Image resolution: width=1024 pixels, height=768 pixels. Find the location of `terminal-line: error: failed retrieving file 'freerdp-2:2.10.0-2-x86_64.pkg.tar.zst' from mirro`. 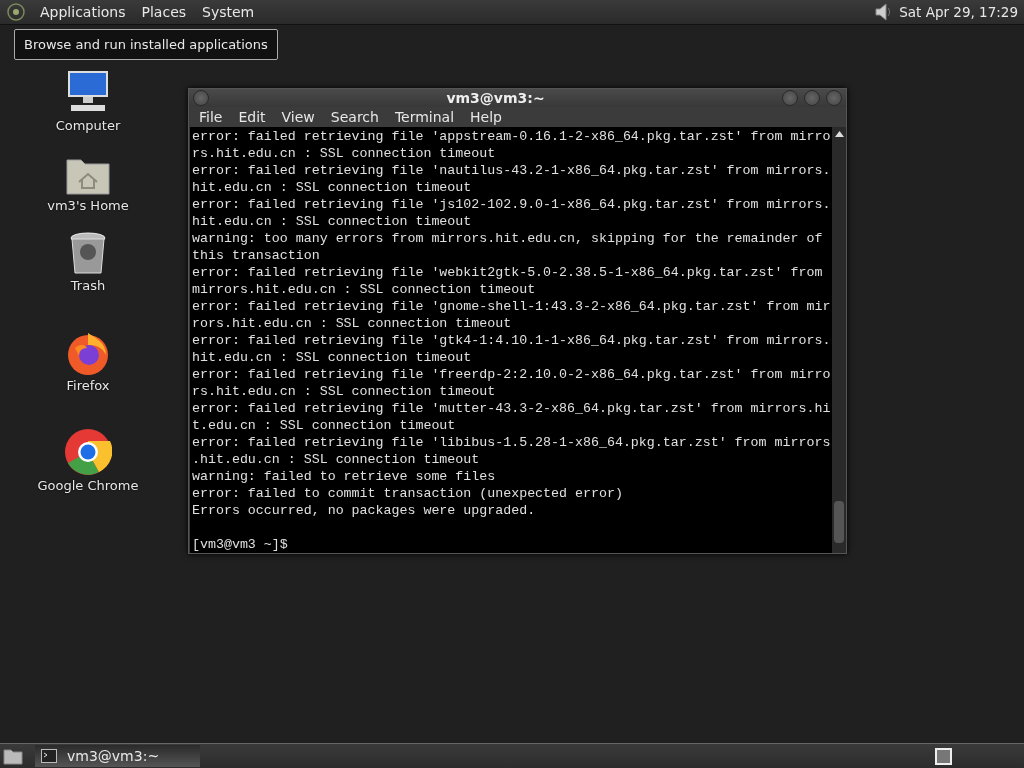

terminal-line: error: failed retrieving file 'freerdp-2:2.10.0-2-x86_64.pkg.tar.zst' from mirro is located at coordinates (512, 374).